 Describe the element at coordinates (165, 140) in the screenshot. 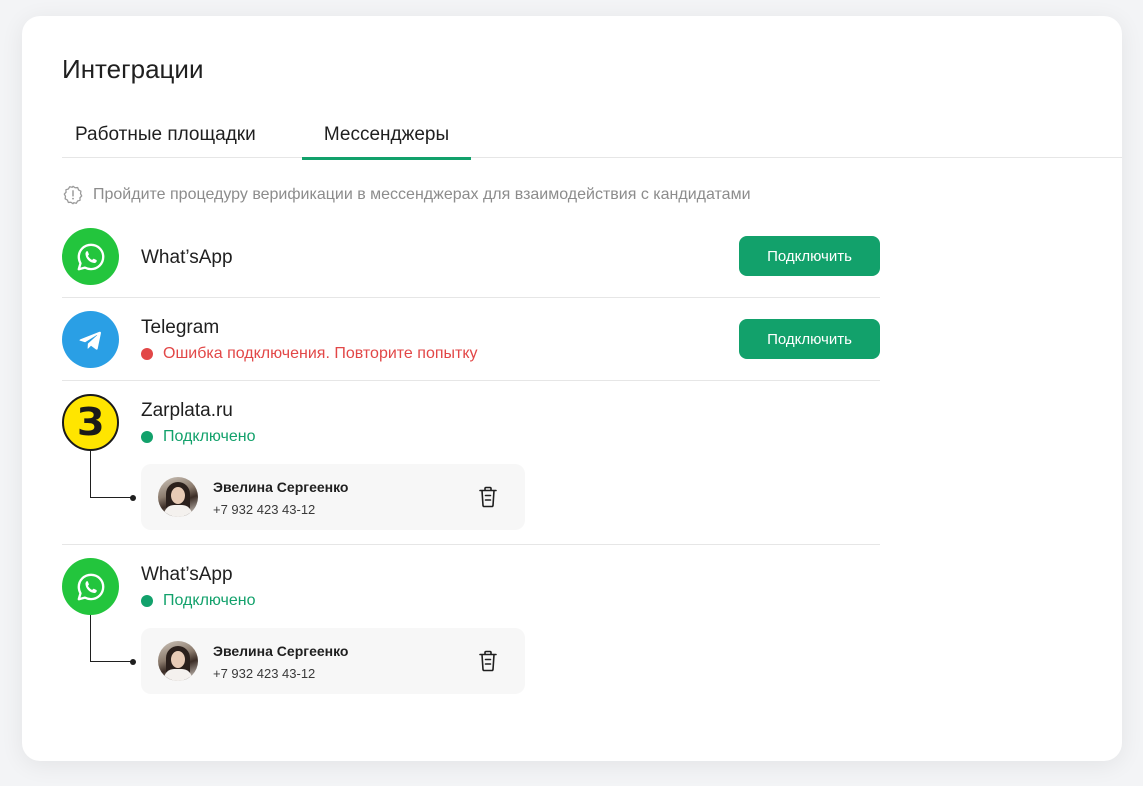

I see `tab-job-boards: Работные площадки` at that location.